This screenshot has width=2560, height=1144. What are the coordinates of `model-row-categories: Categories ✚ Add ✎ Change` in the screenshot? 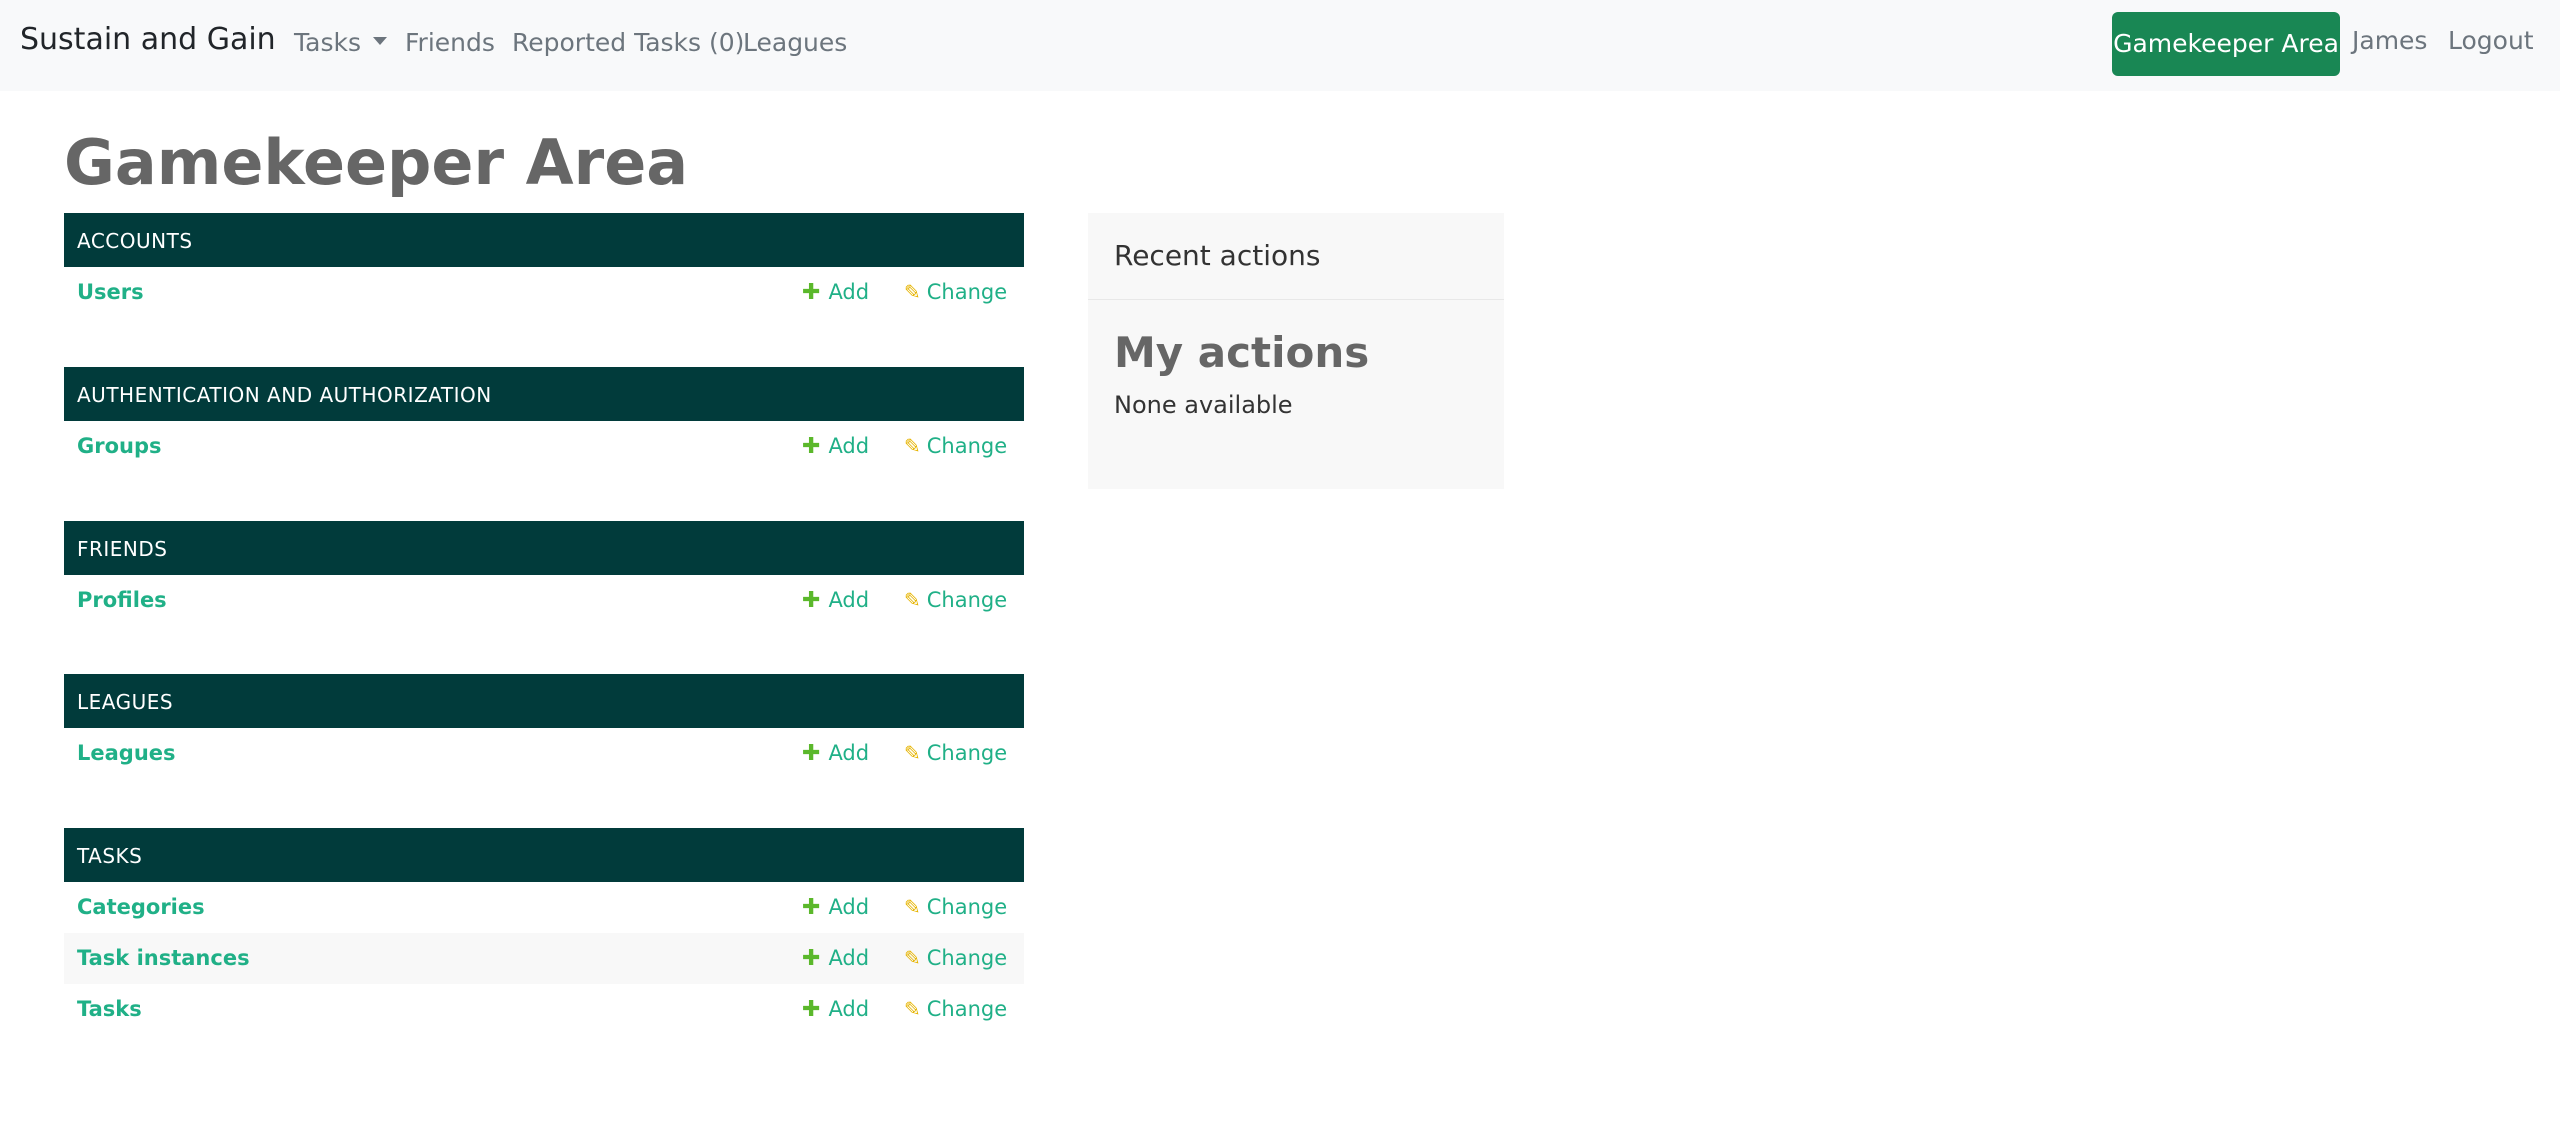 It's located at (544, 907).